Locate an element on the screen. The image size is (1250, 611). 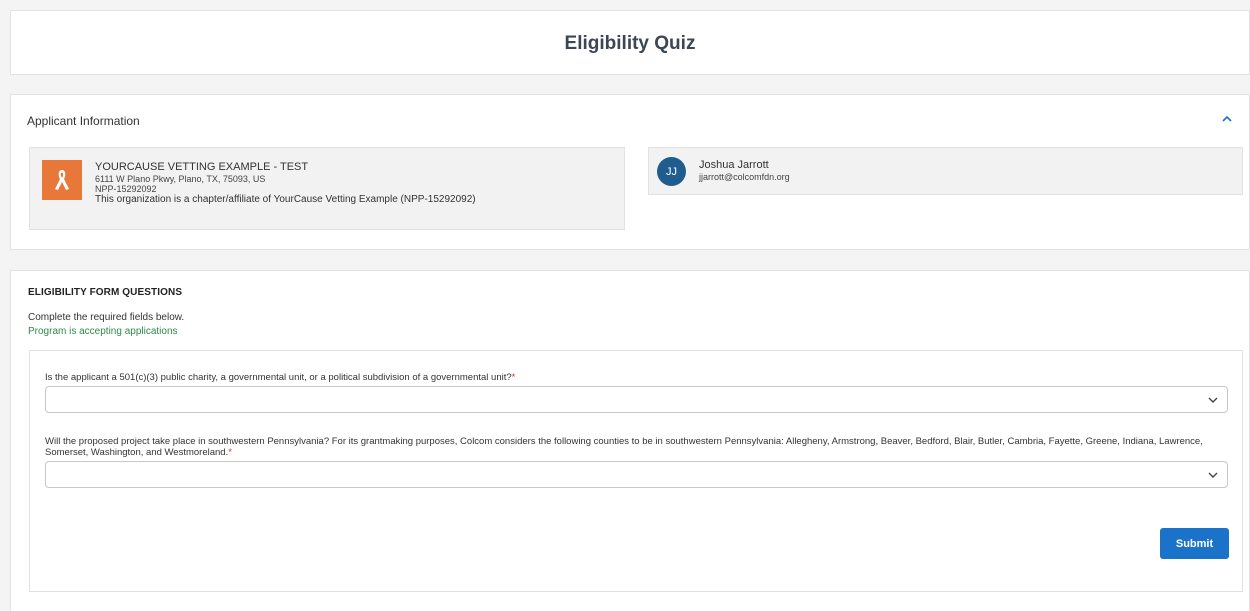
organization-name: YOURCAUSE VETTING EXAMPLE - TEST is located at coordinates (202, 167).